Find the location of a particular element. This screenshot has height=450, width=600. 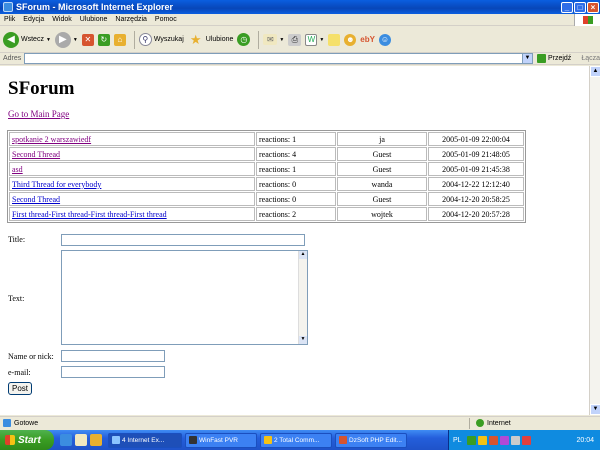

mail-icon: ✉ is located at coordinates (270, 39).